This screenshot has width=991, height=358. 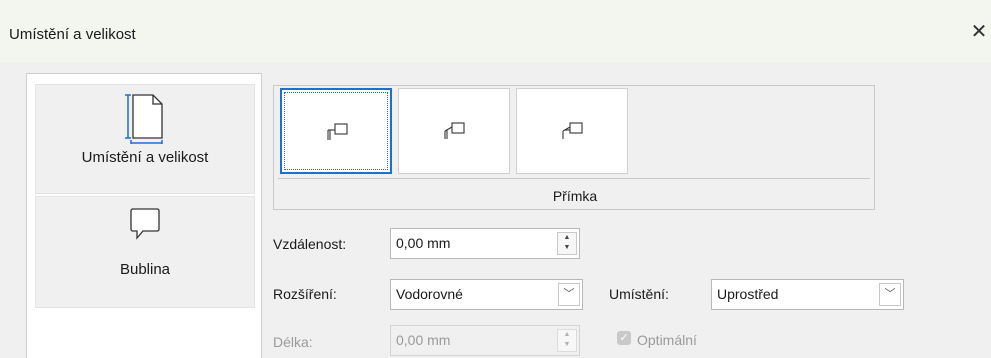 What do you see at coordinates (575, 196) in the screenshot?
I see `group-caption: Přímka` at bounding box center [575, 196].